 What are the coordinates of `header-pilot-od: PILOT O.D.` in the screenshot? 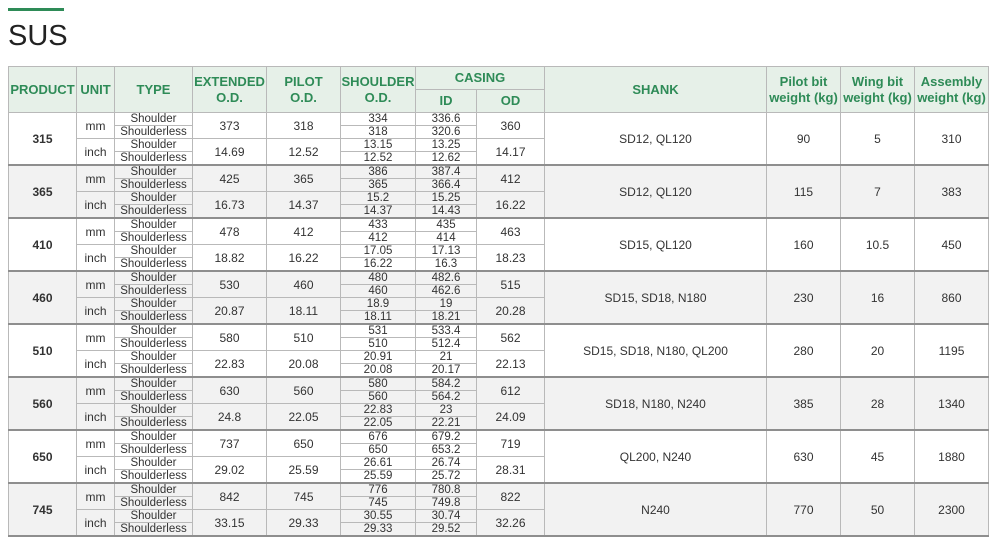 It's located at (303, 89).